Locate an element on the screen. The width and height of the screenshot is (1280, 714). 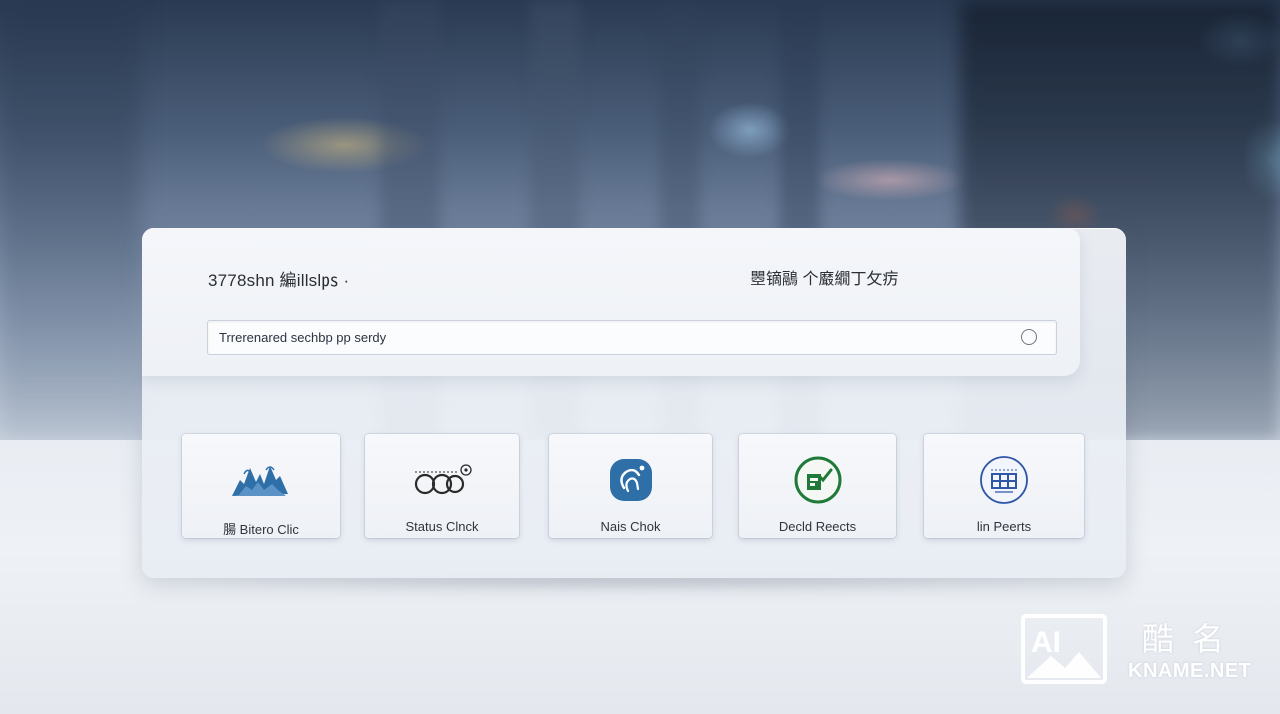
panel-subtitle: 瞾镝鷊 个黀繝丁攵疠 is located at coordinates (824, 279).